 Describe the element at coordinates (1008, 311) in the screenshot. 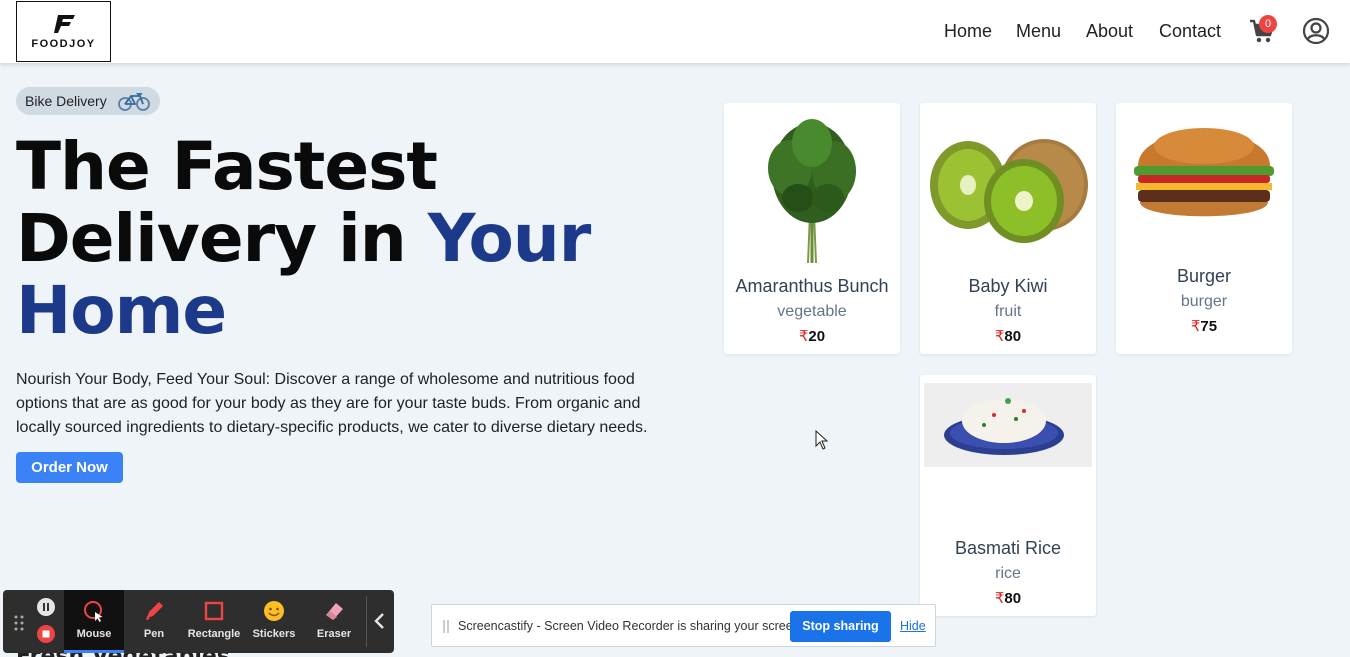

I see `product-category: fruit` at that location.